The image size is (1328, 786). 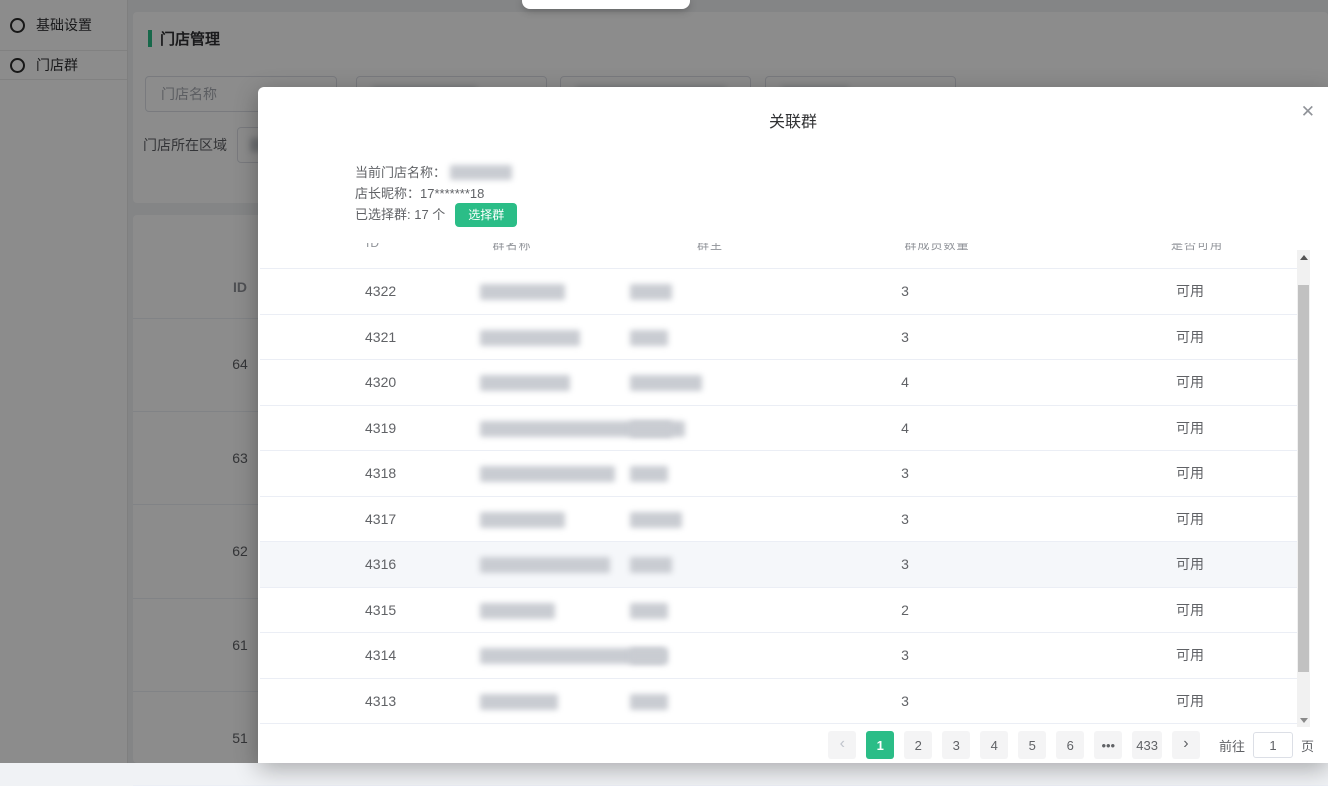 I want to click on group-id: 4320, so click(x=380, y=382).